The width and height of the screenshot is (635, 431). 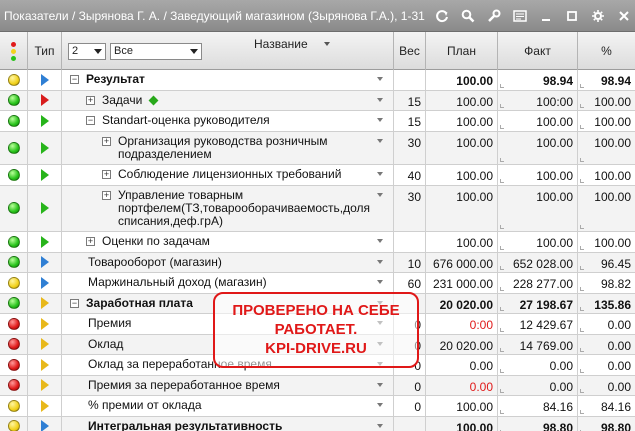 I want to click on name-cell: + Соблюдение лицензионных требований, so click(x=228, y=175).